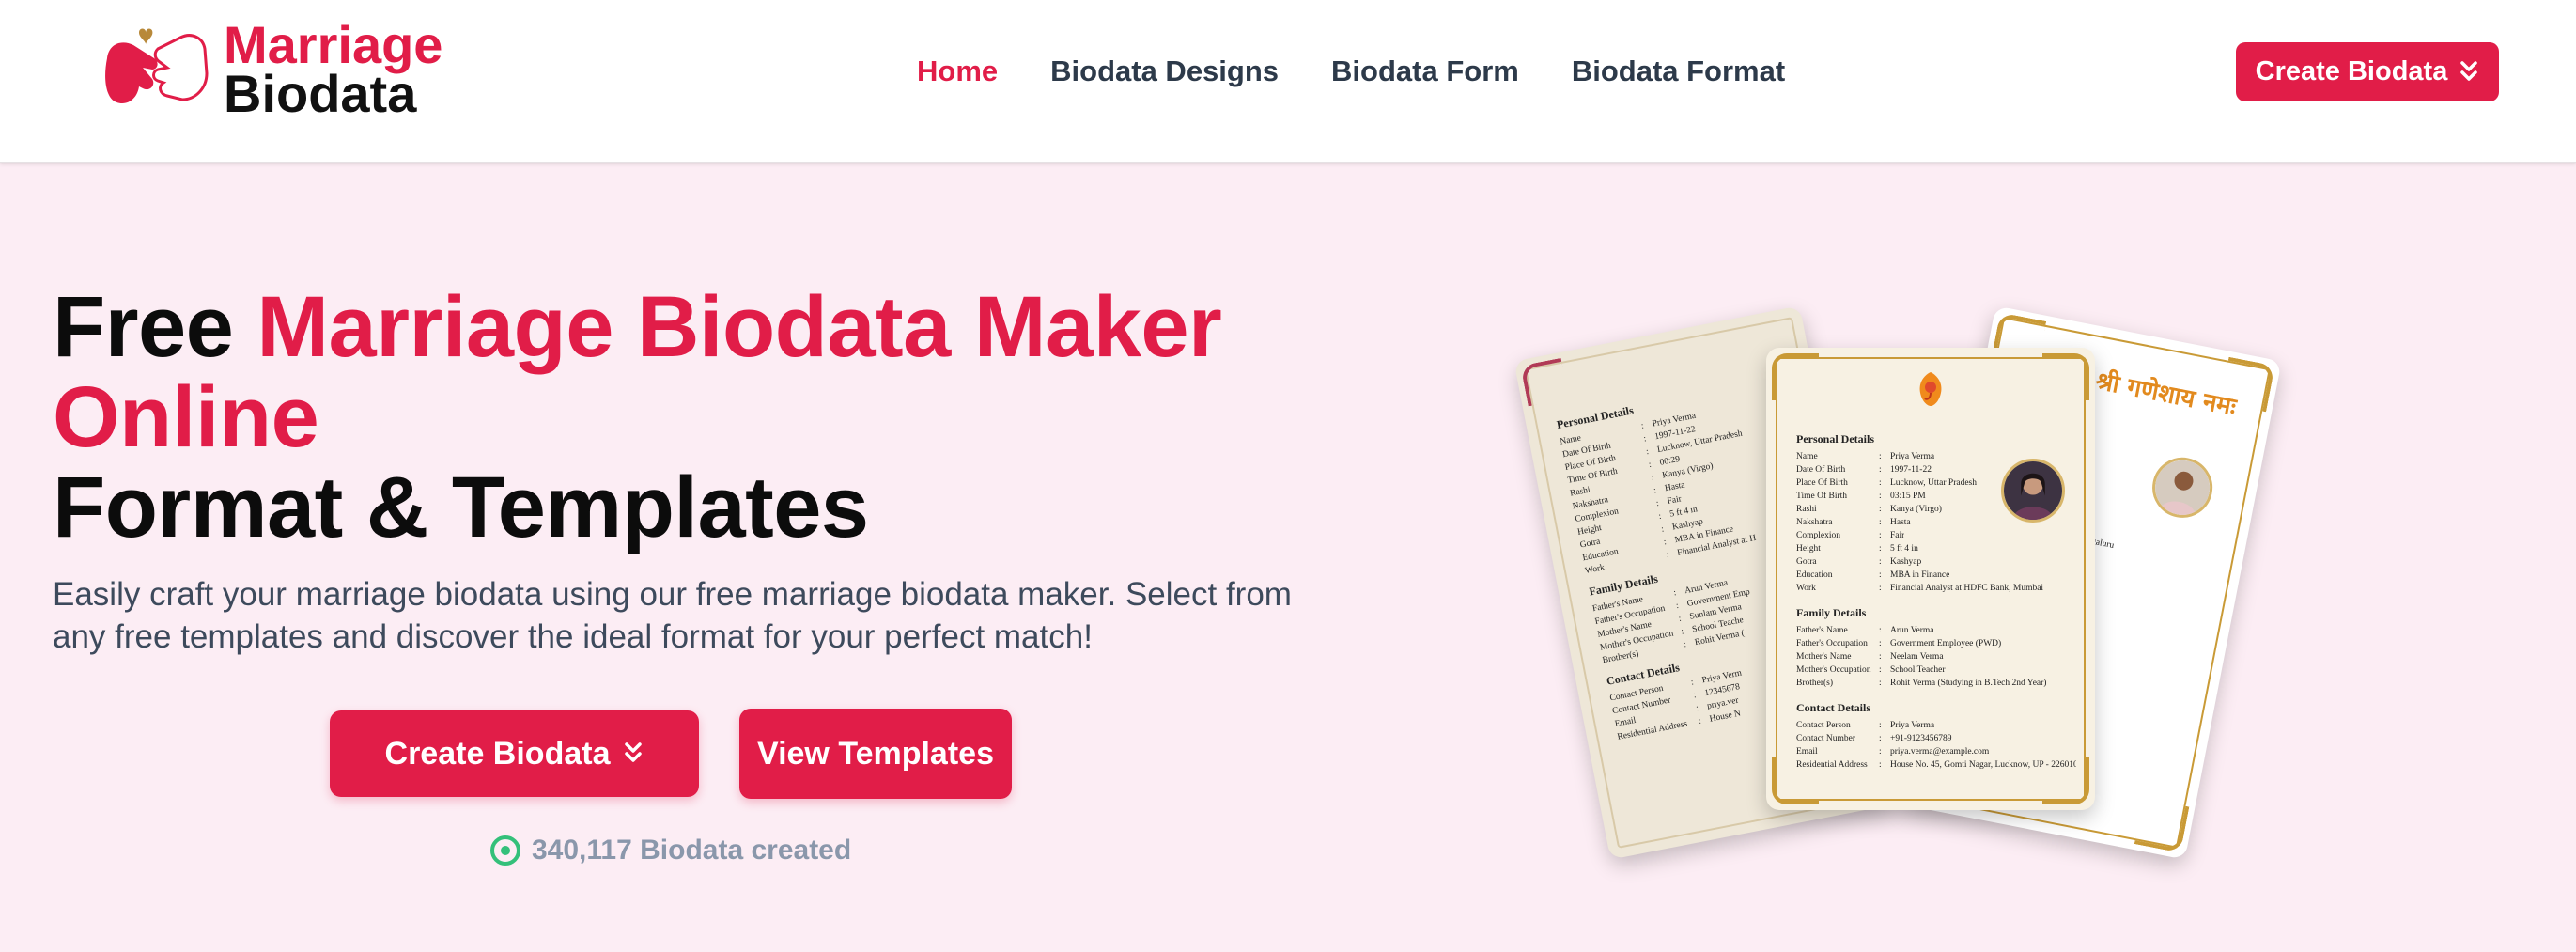 The height and width of the screenshot is (952, 2576). I want to click on detail-key: Height, so click(1809, 549).